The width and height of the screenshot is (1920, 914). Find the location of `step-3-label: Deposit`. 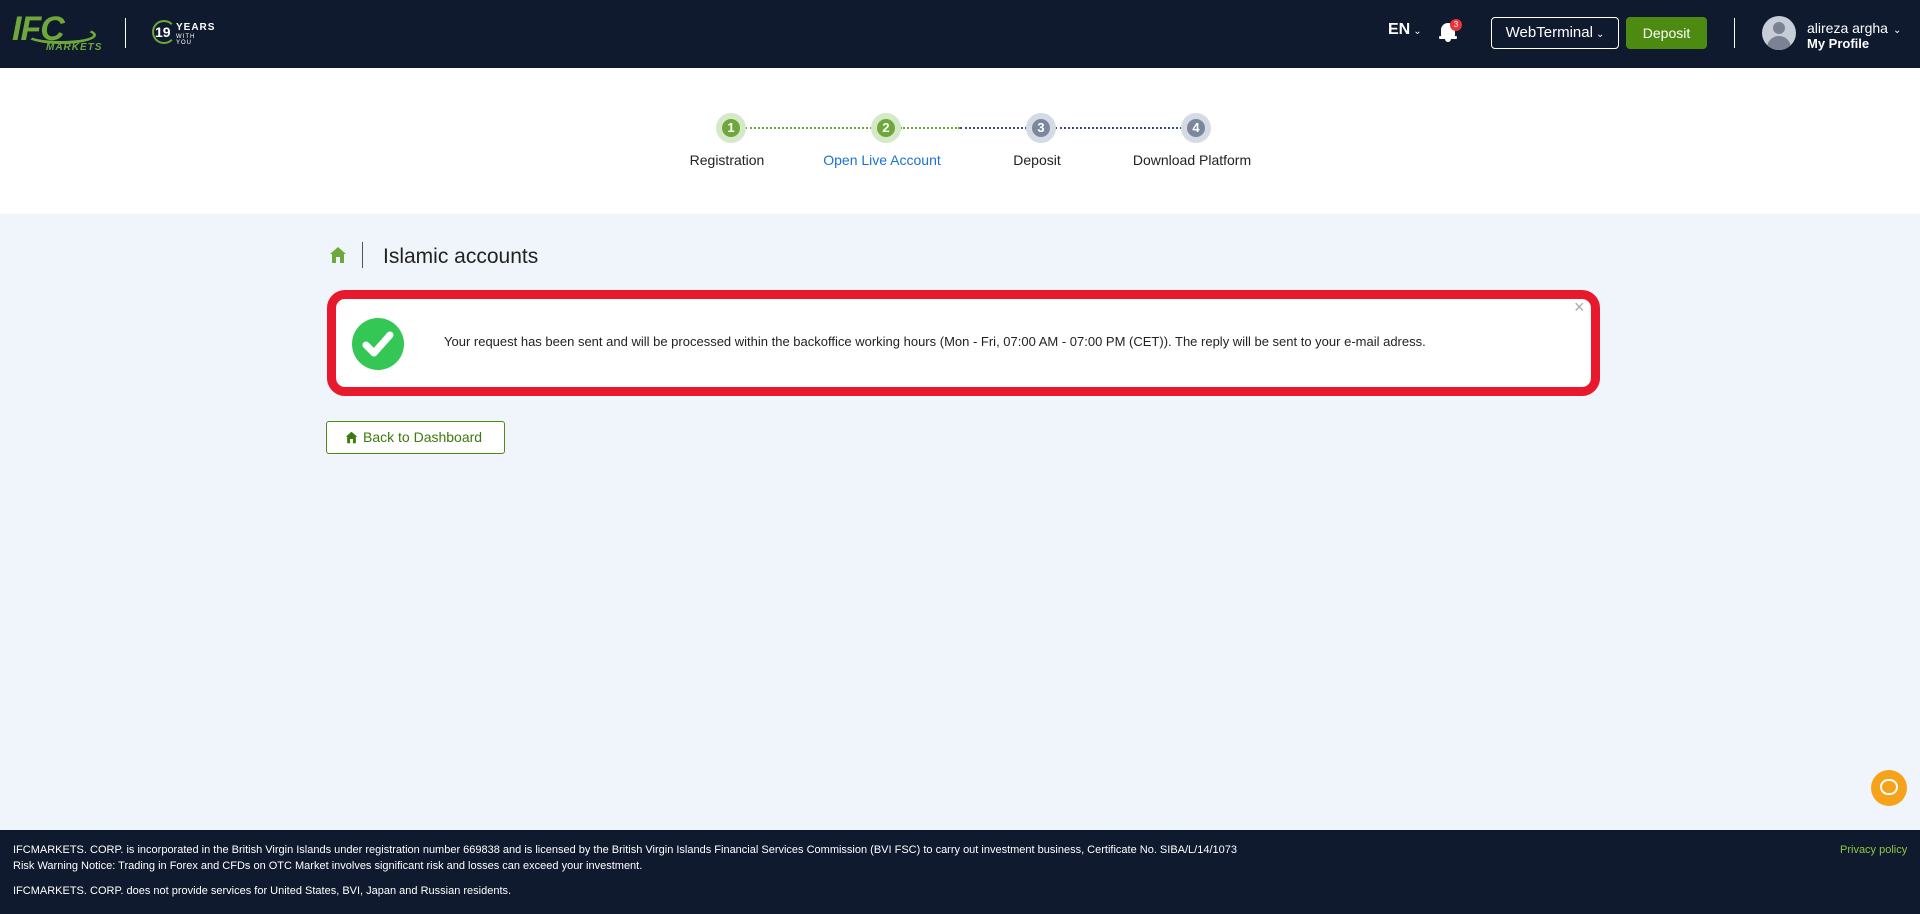

step-3-label: Deposit is located at coordinates (1037, 160).